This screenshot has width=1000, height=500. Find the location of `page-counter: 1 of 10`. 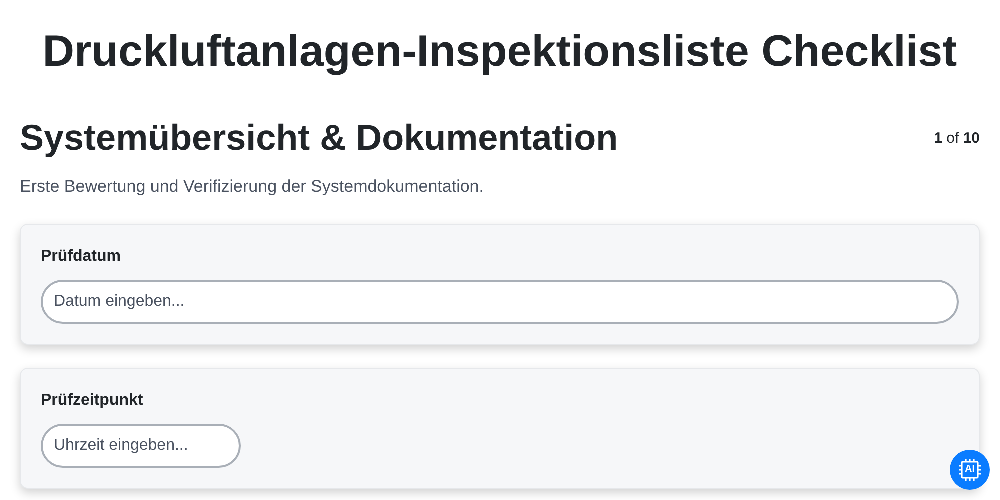

page-counter: 1 of 10 is located at coordinates (957, 139).